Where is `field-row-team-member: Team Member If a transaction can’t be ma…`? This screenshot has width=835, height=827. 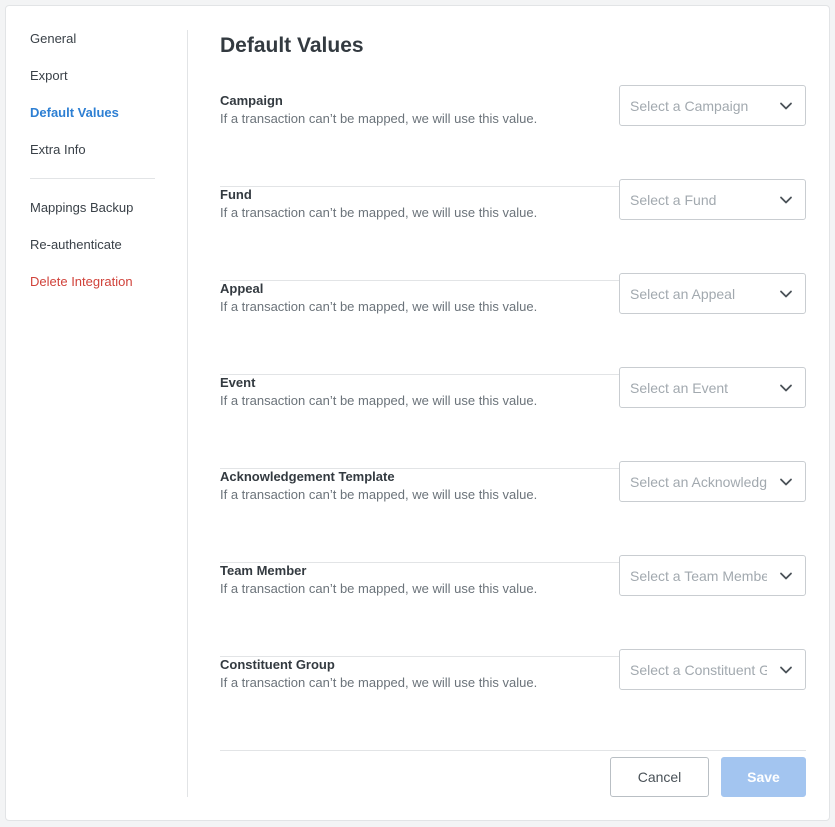
field-row-team-member: Team Member If a transaction can’t be ma… is located at coordinates (513, 606).